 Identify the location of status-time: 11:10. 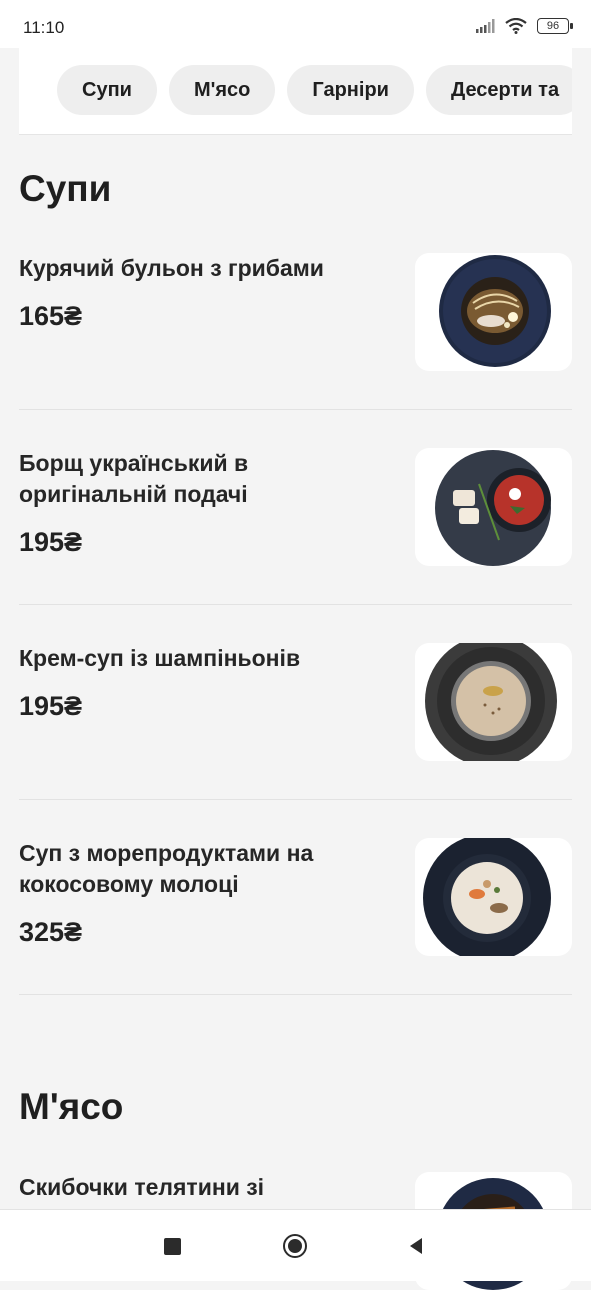
(44, 27).